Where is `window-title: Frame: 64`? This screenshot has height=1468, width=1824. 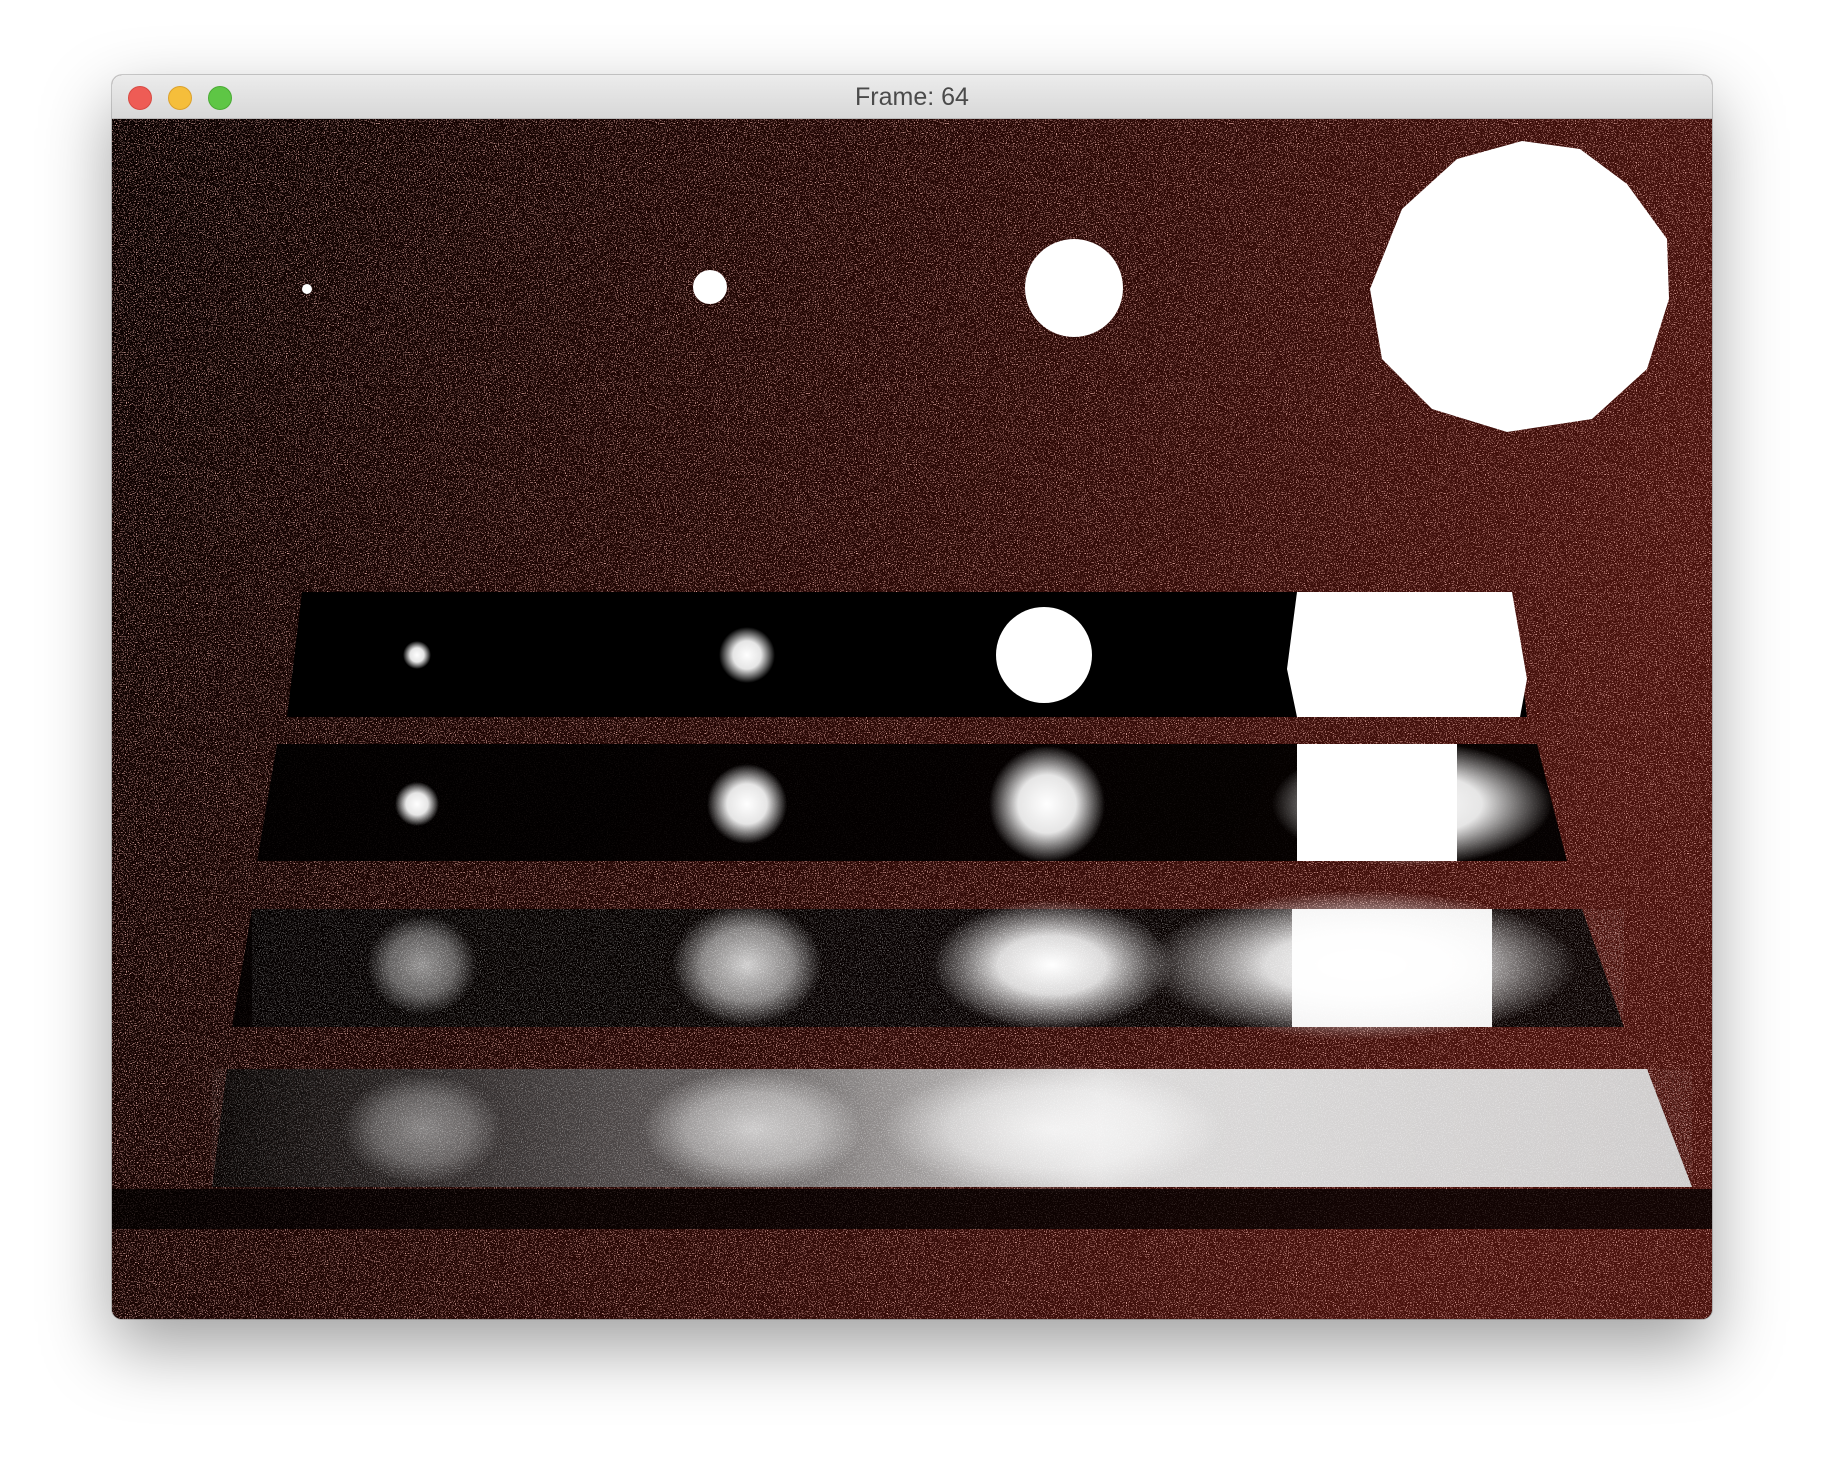 window-title: Frame: 64 is located at coordinates (912, 97).